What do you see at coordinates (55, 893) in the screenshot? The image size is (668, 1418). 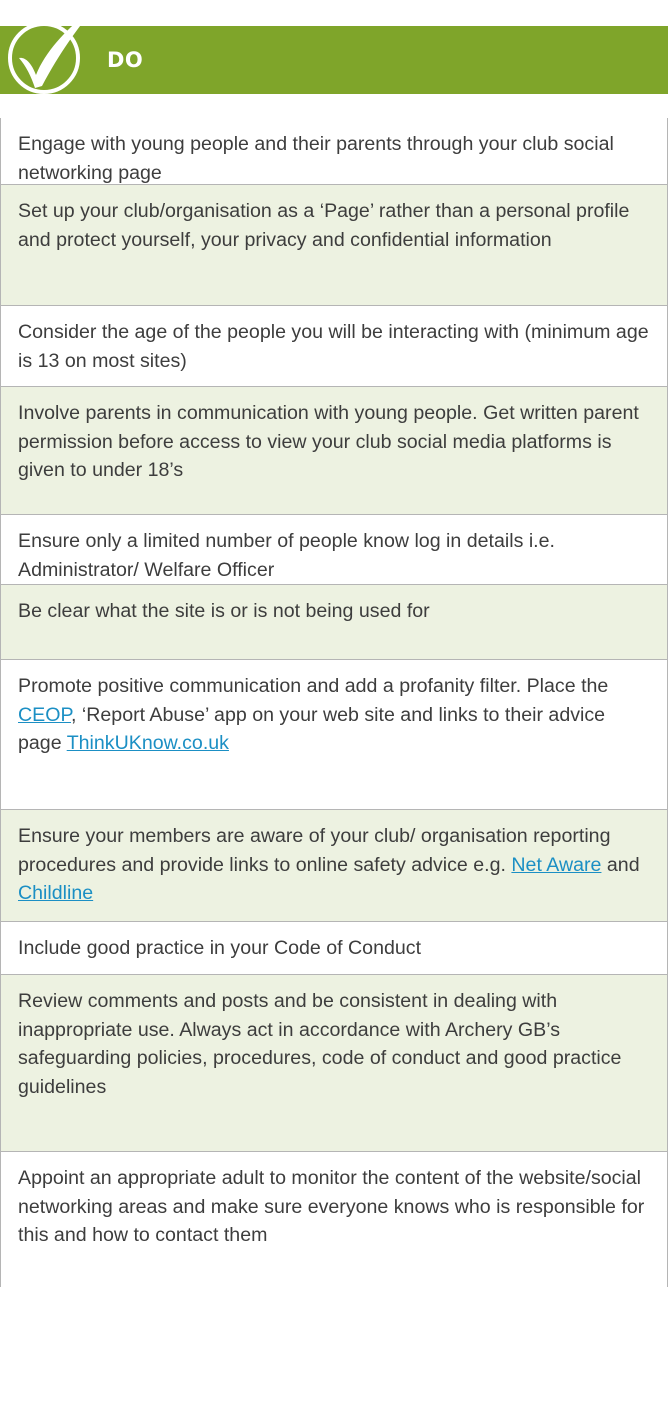 I see `childline-link: Childline` at bounding box center [55, 893].